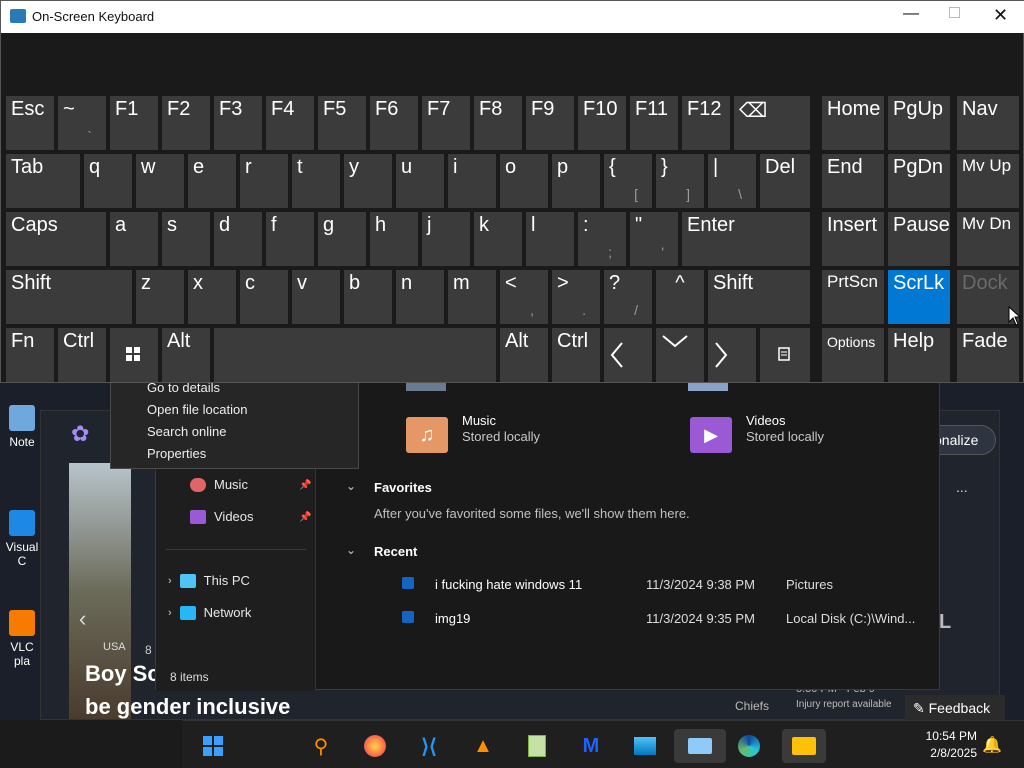  Describe the element at coordinates (919, 181) in the screenshot. I see `key-pgdn: PgDn` at that location.